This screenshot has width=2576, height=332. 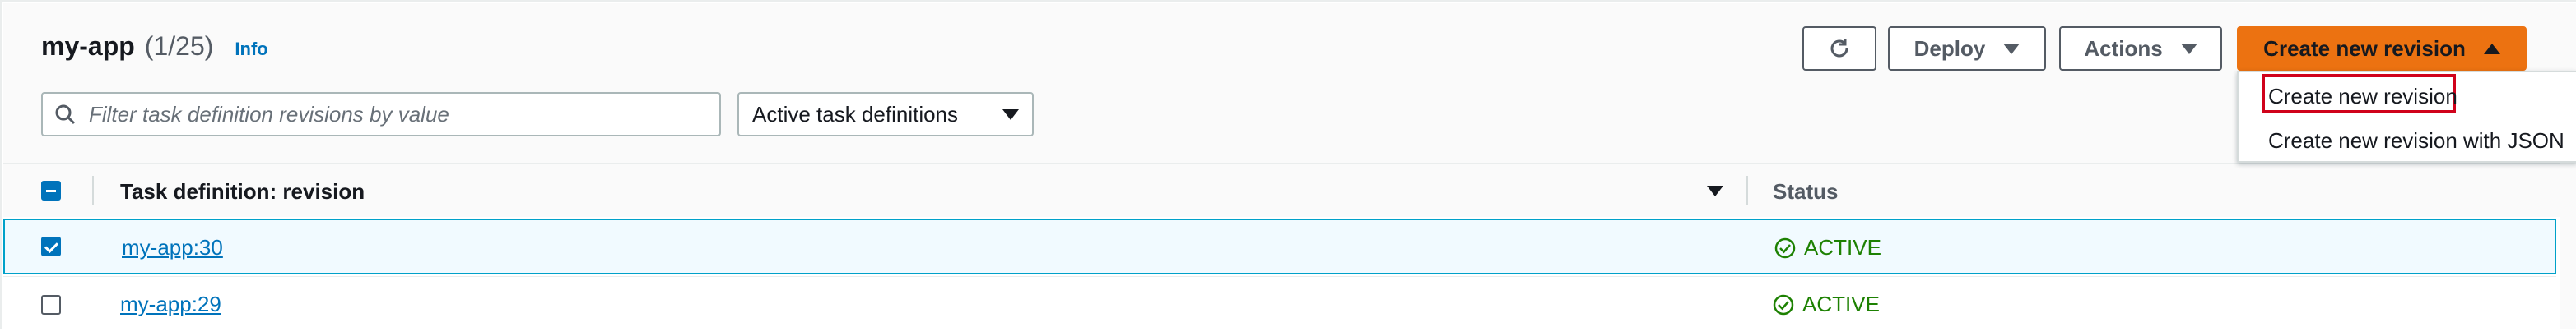 I want to click on menu-item-label: Create new revision with JSON, so click(x=2416, y=140).